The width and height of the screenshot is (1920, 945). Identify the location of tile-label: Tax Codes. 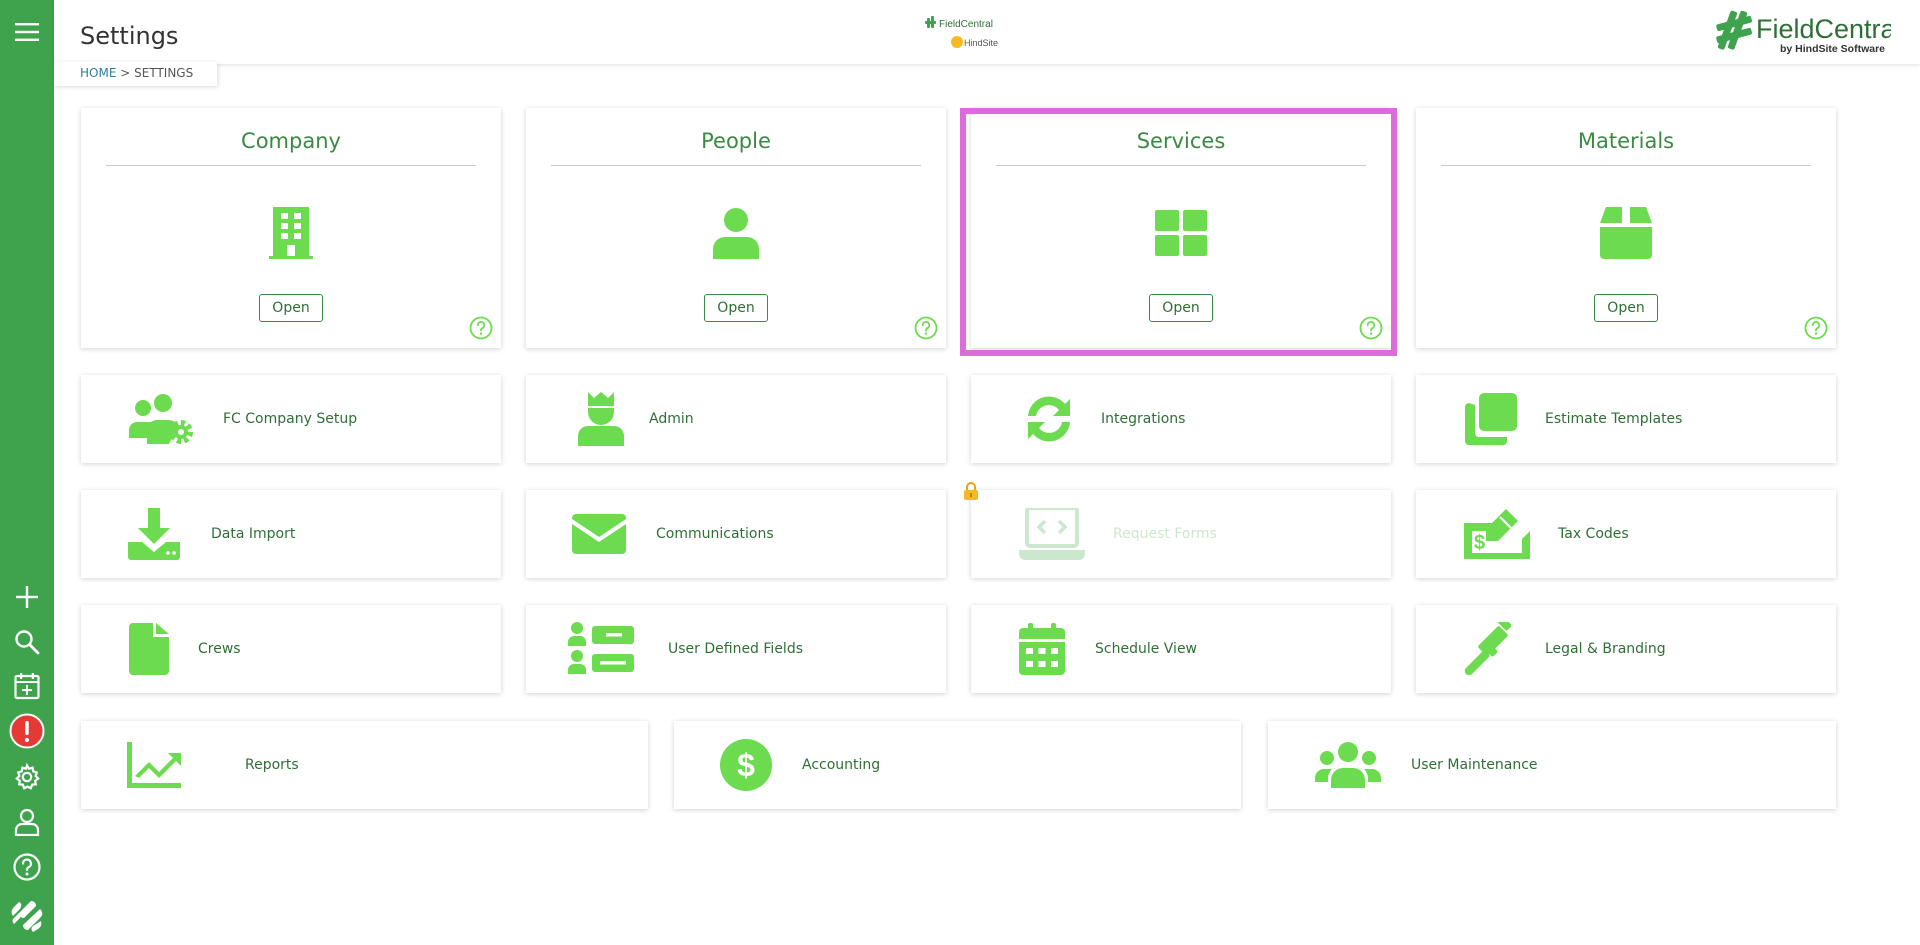
(1593, 534).